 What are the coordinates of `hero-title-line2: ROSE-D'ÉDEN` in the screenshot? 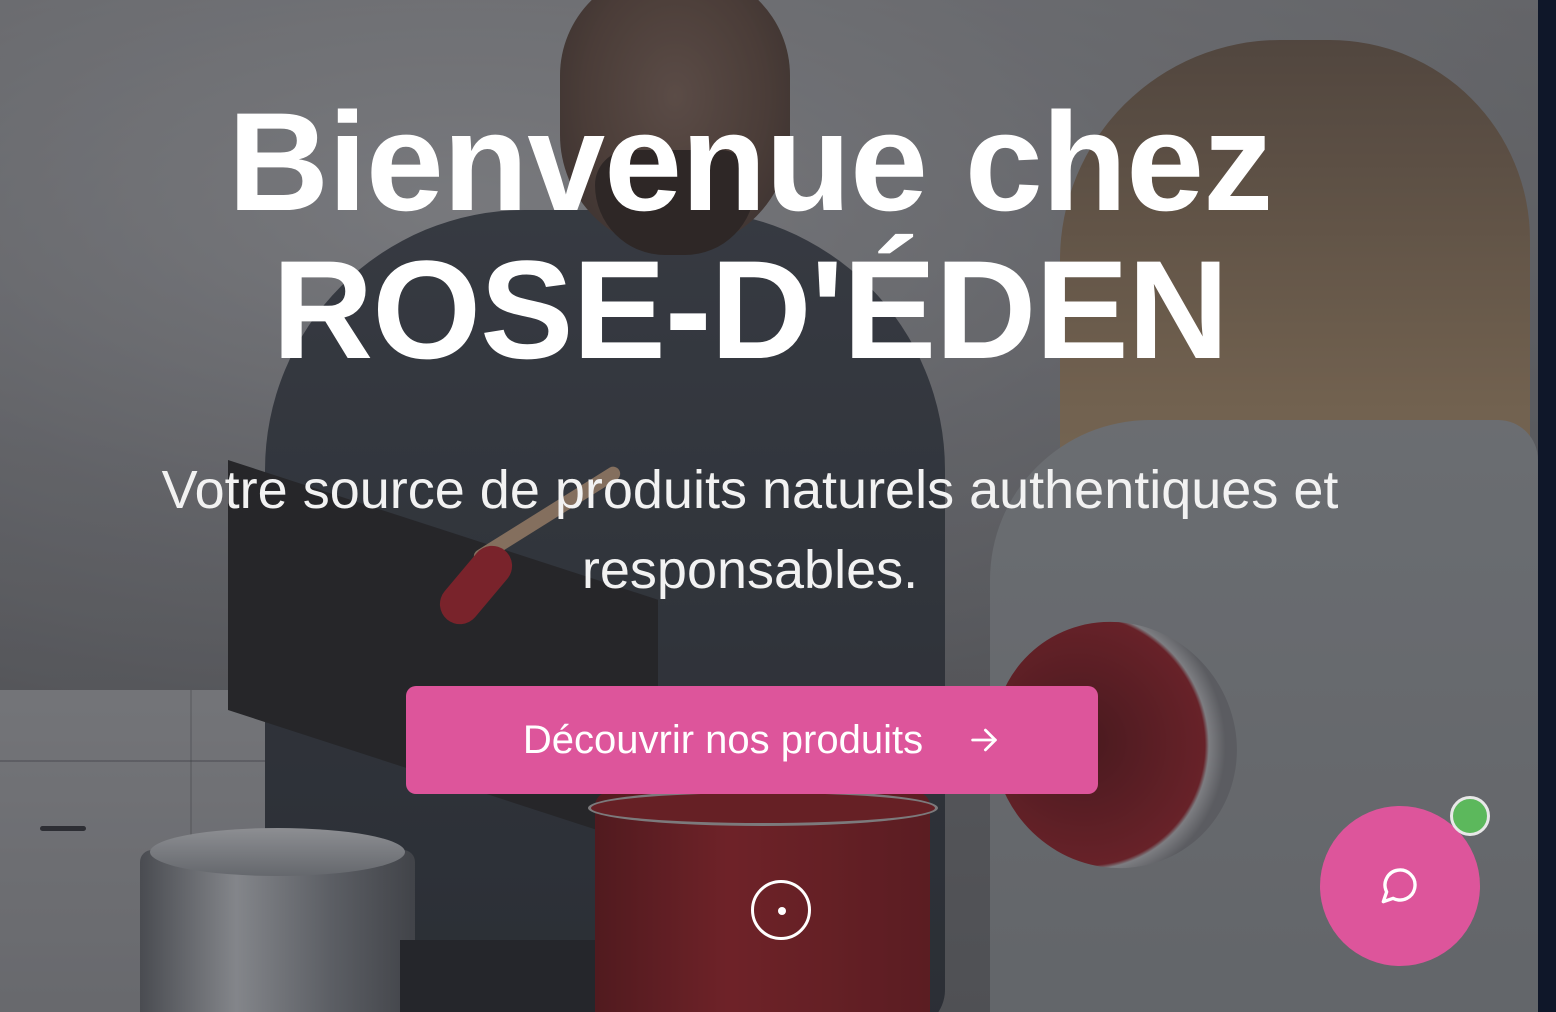 It's located at (750, 309).